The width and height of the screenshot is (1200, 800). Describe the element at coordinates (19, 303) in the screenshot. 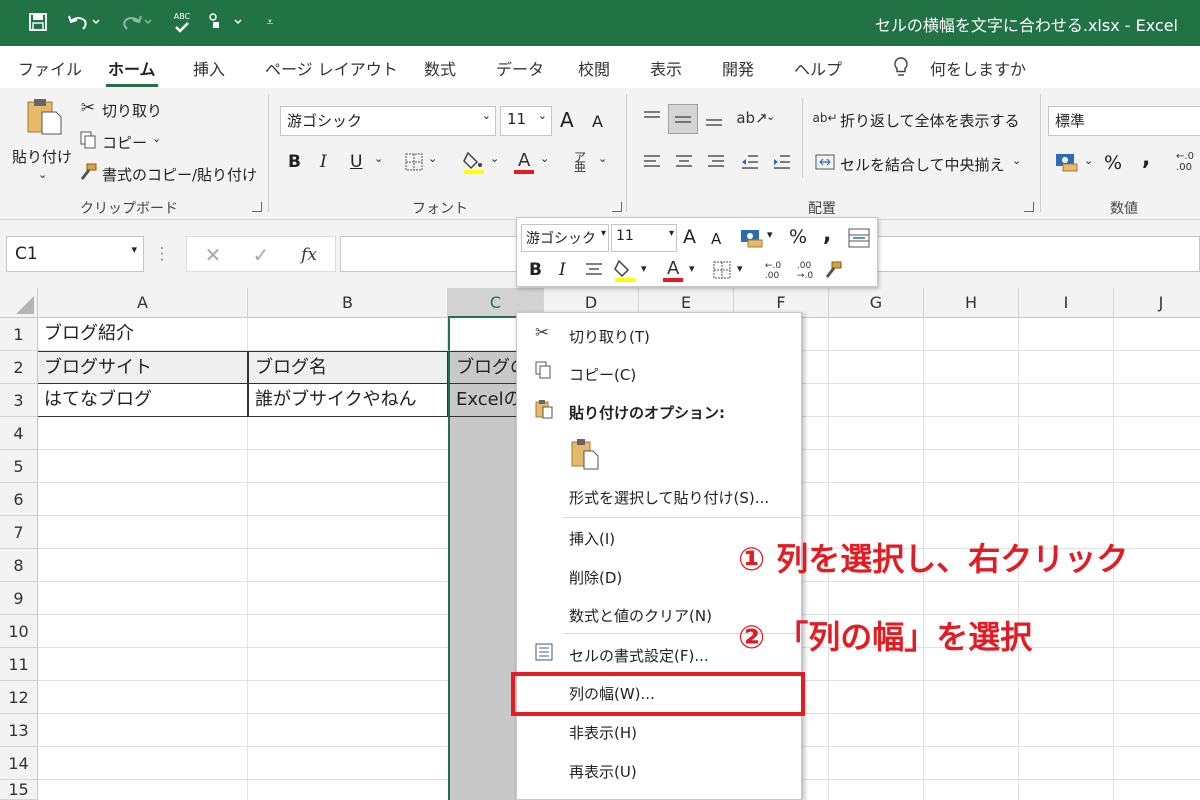

I see `select-all-button` at that location.